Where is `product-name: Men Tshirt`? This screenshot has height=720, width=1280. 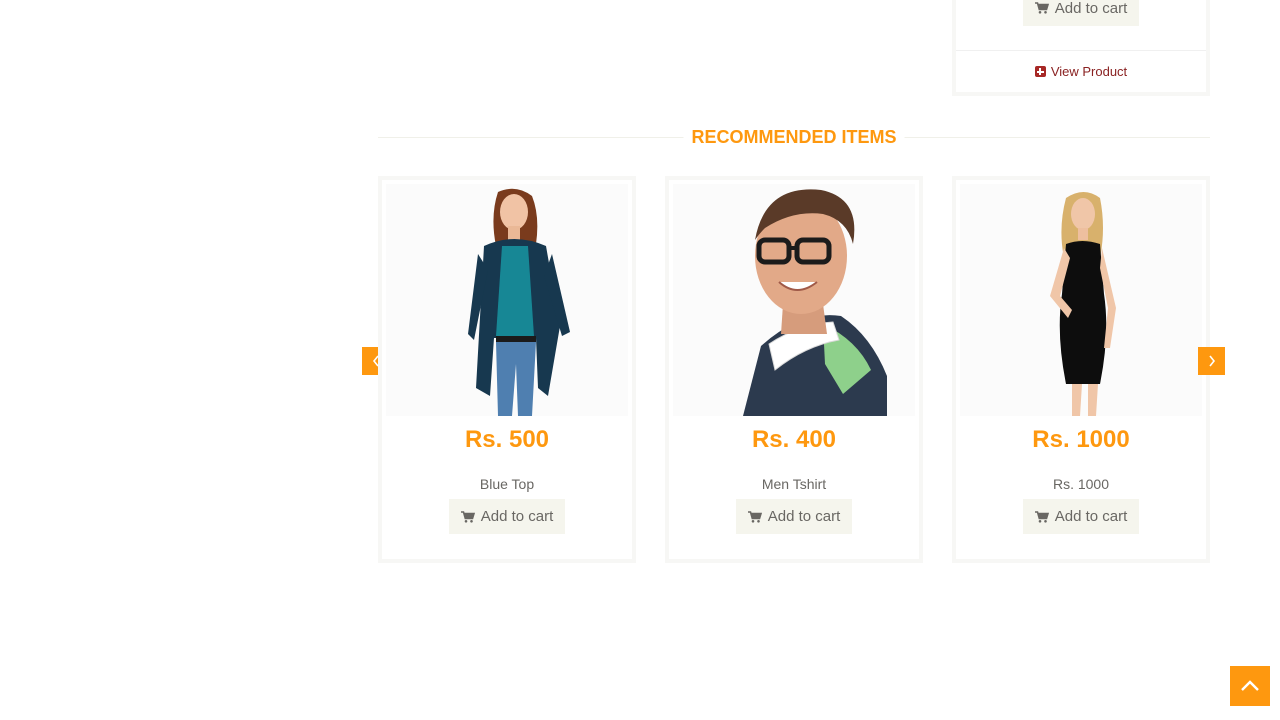 product-name: Men Tshirt is located at coordinates (794, 484).